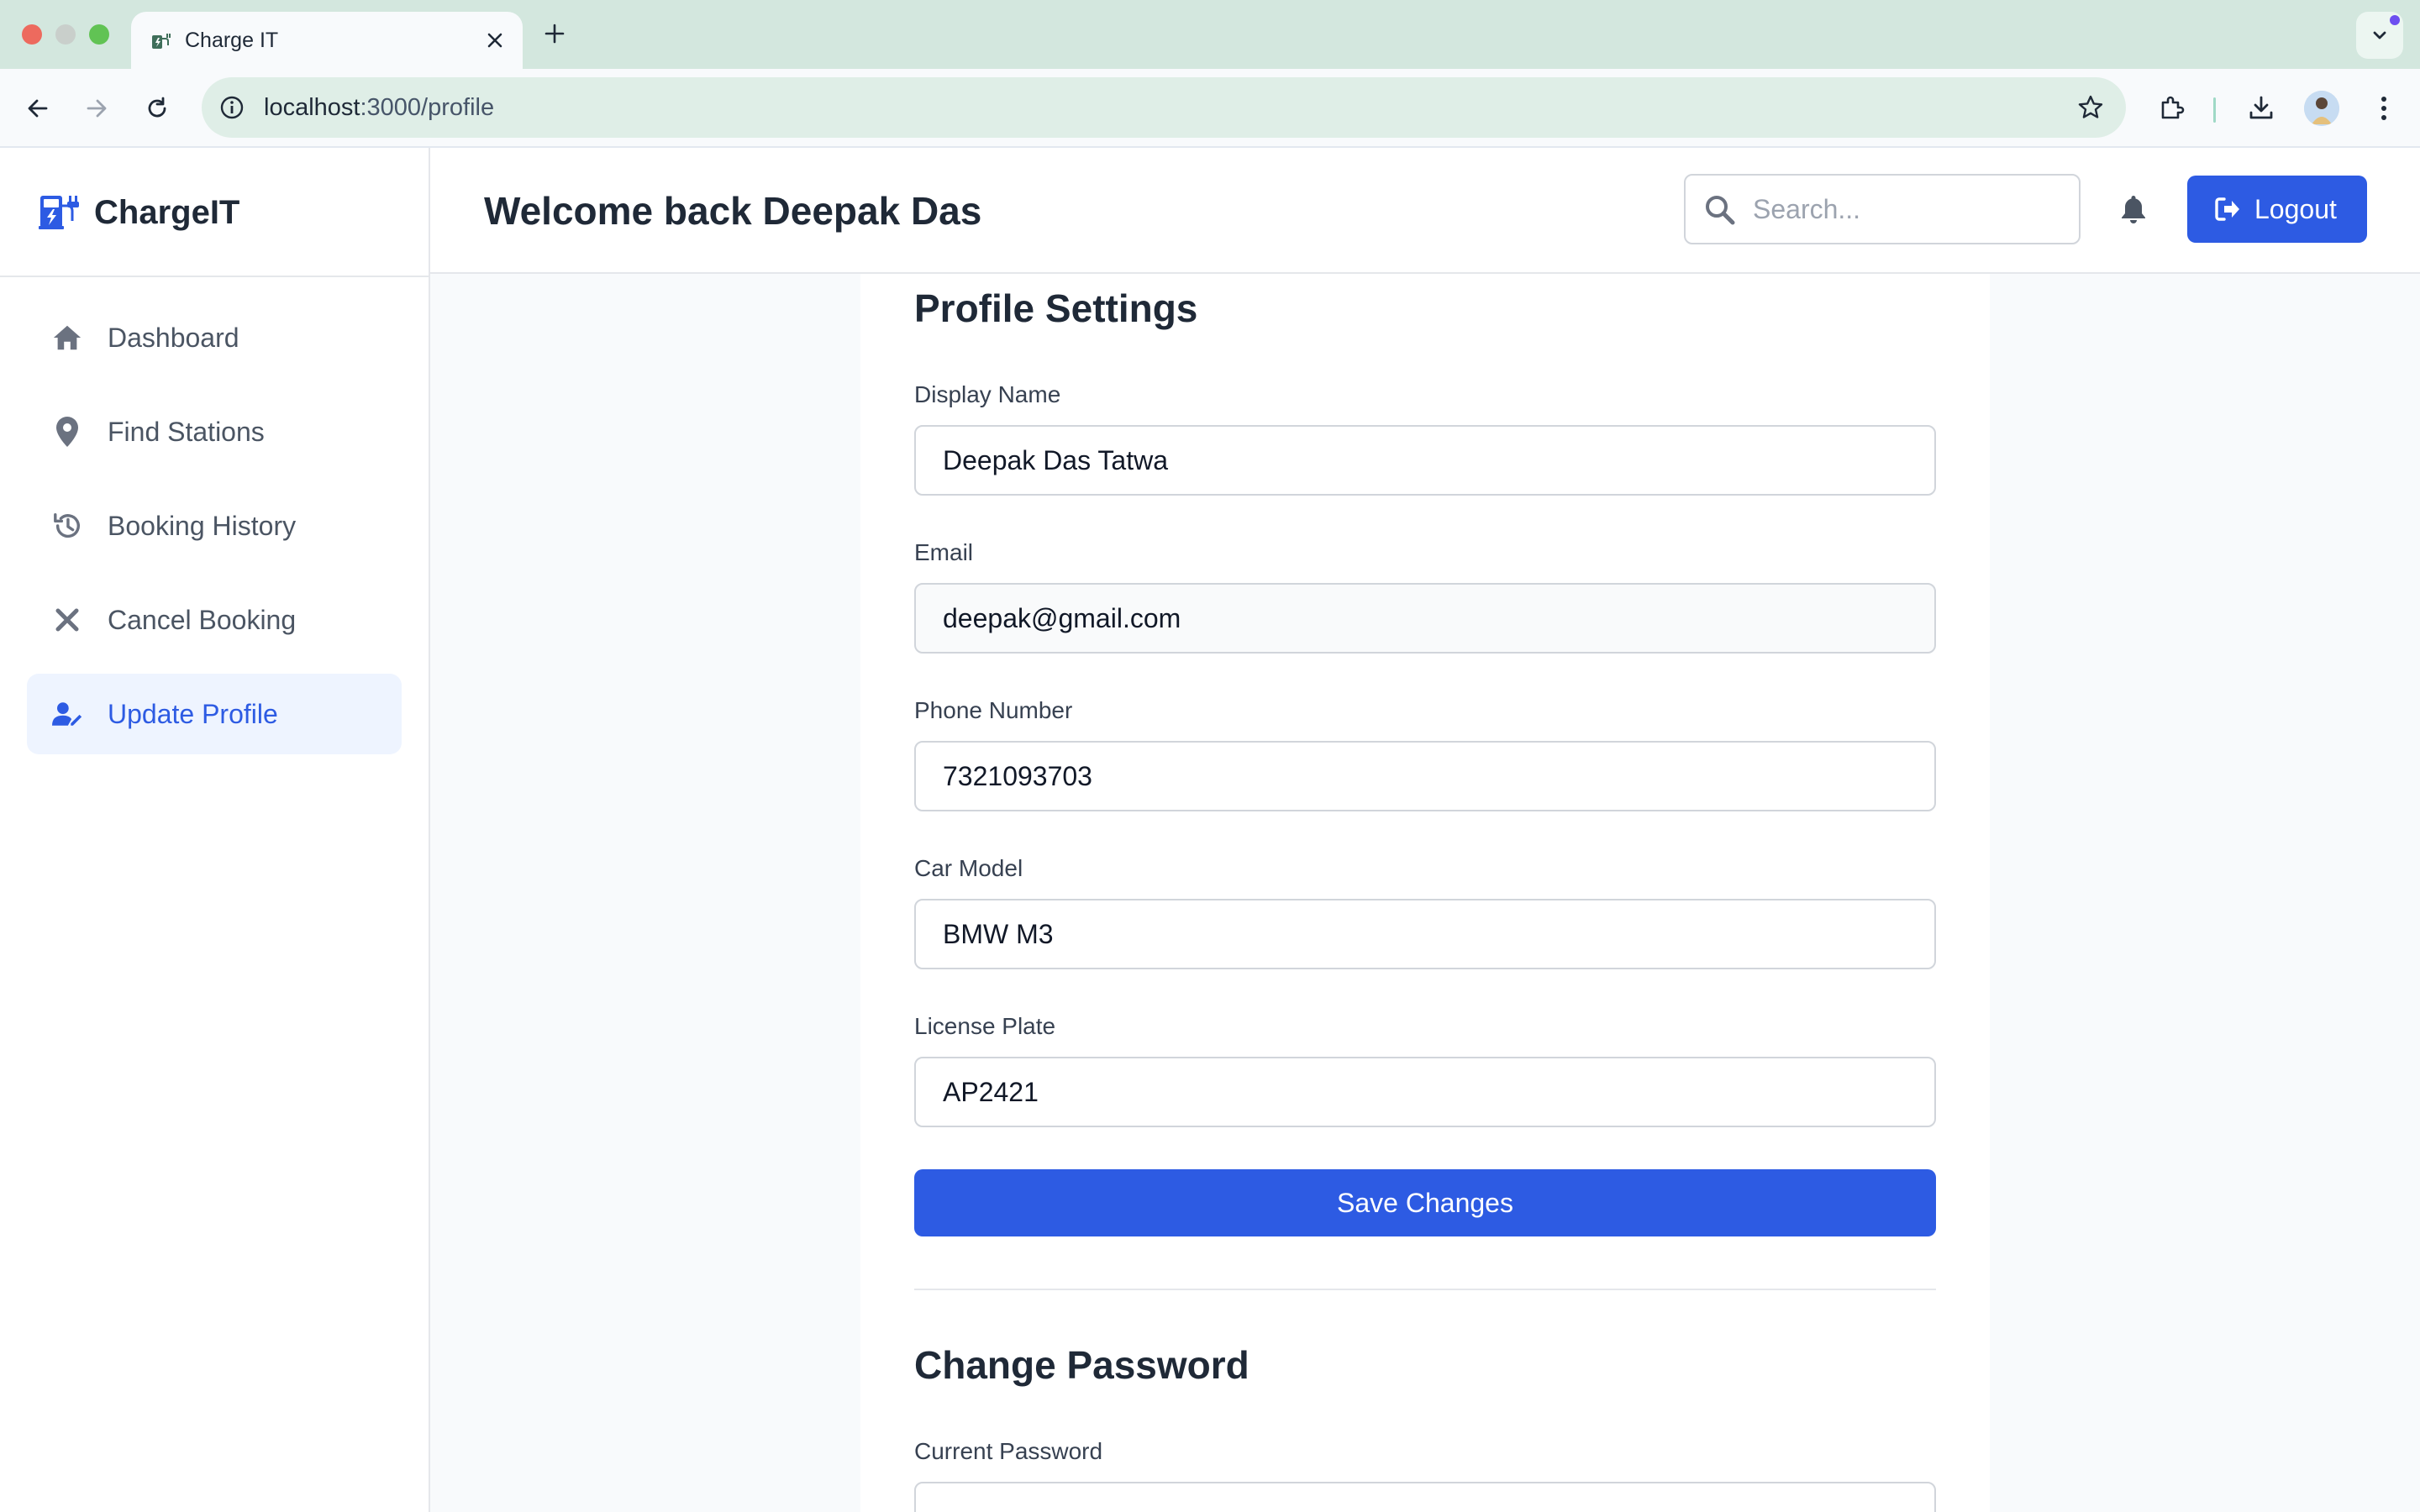  I want to click on toolbar-separator, so click(2214, 110).